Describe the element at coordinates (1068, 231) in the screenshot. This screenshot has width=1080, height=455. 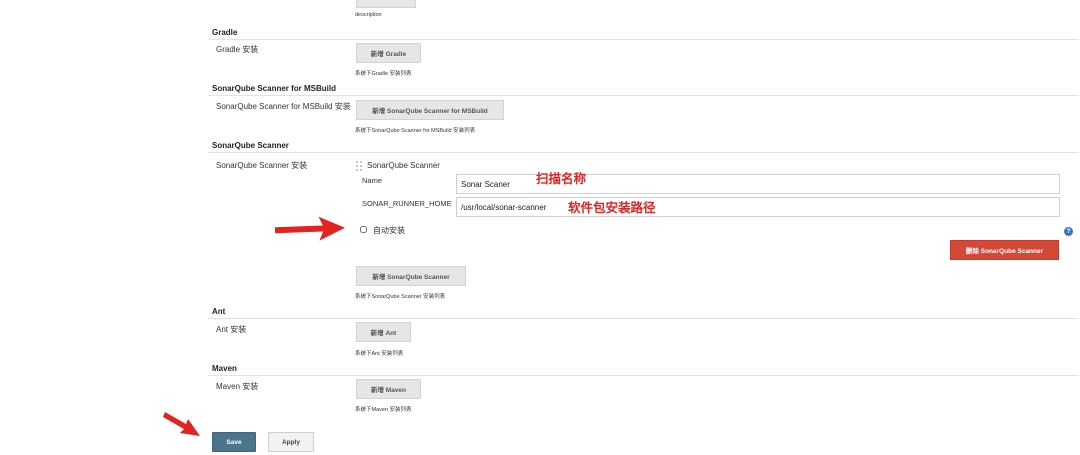
I see `question-icon: ?` at that location.